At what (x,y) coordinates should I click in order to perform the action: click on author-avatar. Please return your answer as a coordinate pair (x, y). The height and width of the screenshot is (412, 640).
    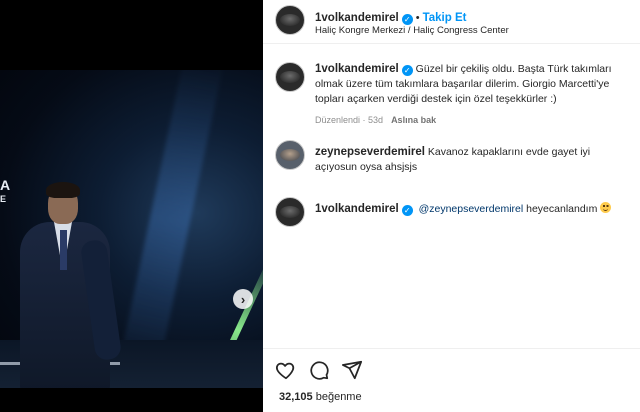
    Looking at the image, I should click on (290, 20).